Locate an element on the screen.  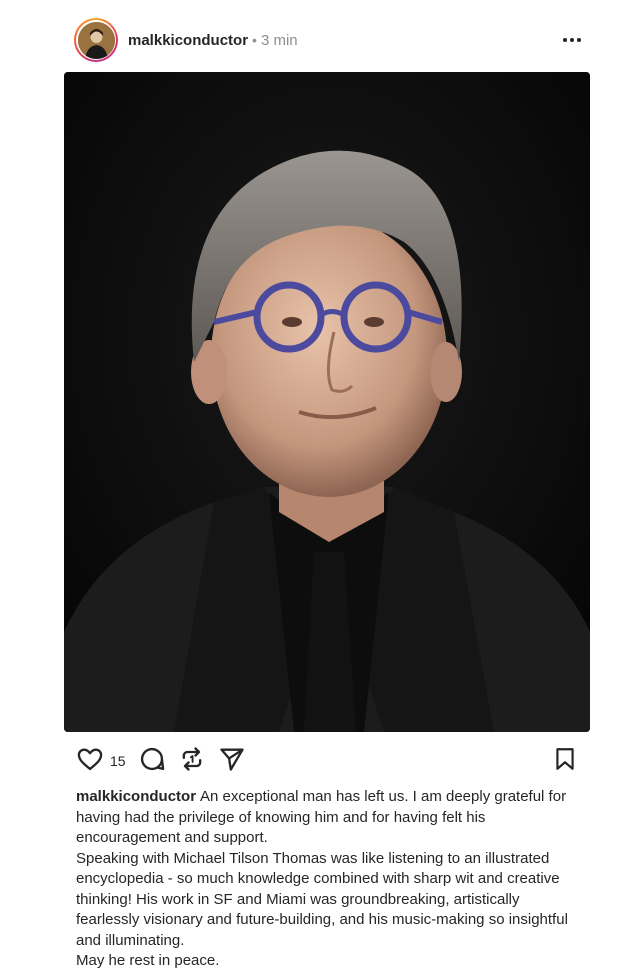
post-username: malkkiconductor is located at coordinates (188, 40).